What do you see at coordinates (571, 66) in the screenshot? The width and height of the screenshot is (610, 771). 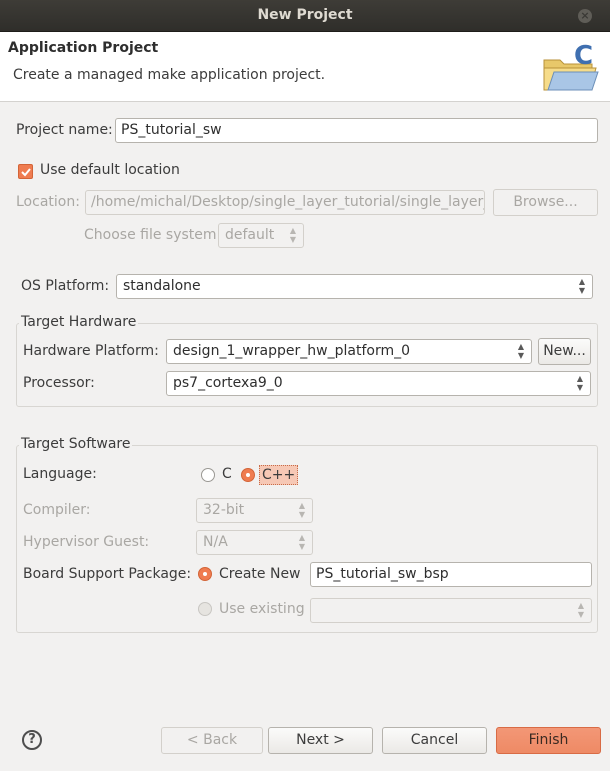 I see `new-c-project-wizard-icon: C` at bounding box center [571, 66].